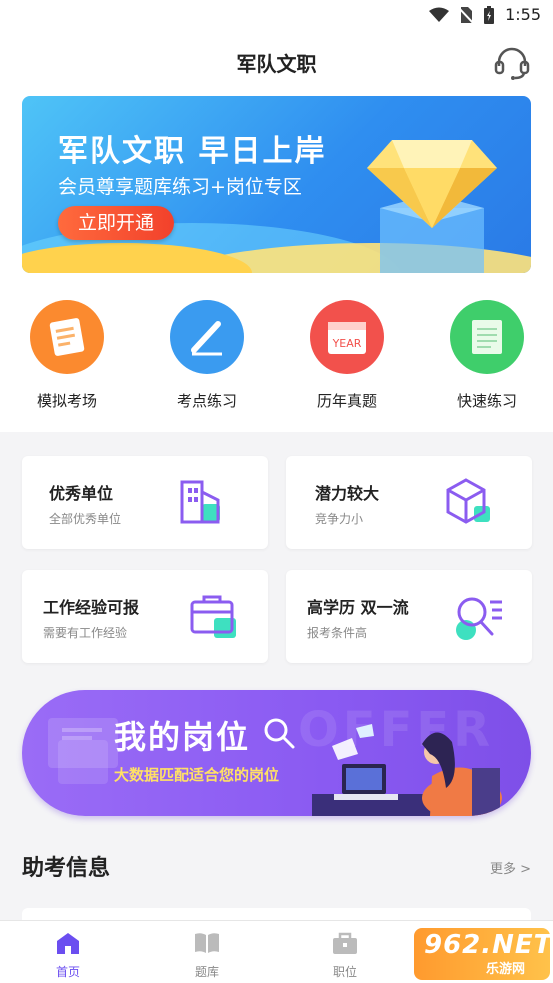  Describe the element at coordinates (276, 15) in the screenshot. I see `status-bar: 1:55` at that location.